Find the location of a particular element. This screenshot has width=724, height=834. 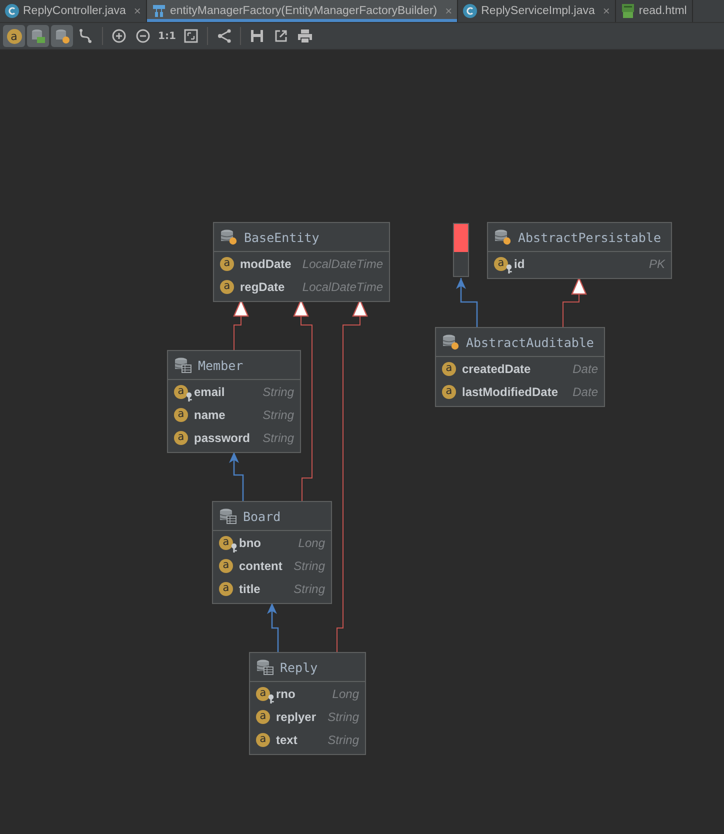

tab-label: entityManagerFactory(EntityManagerFactoryBuilder) is located at coordinates (304, 11).